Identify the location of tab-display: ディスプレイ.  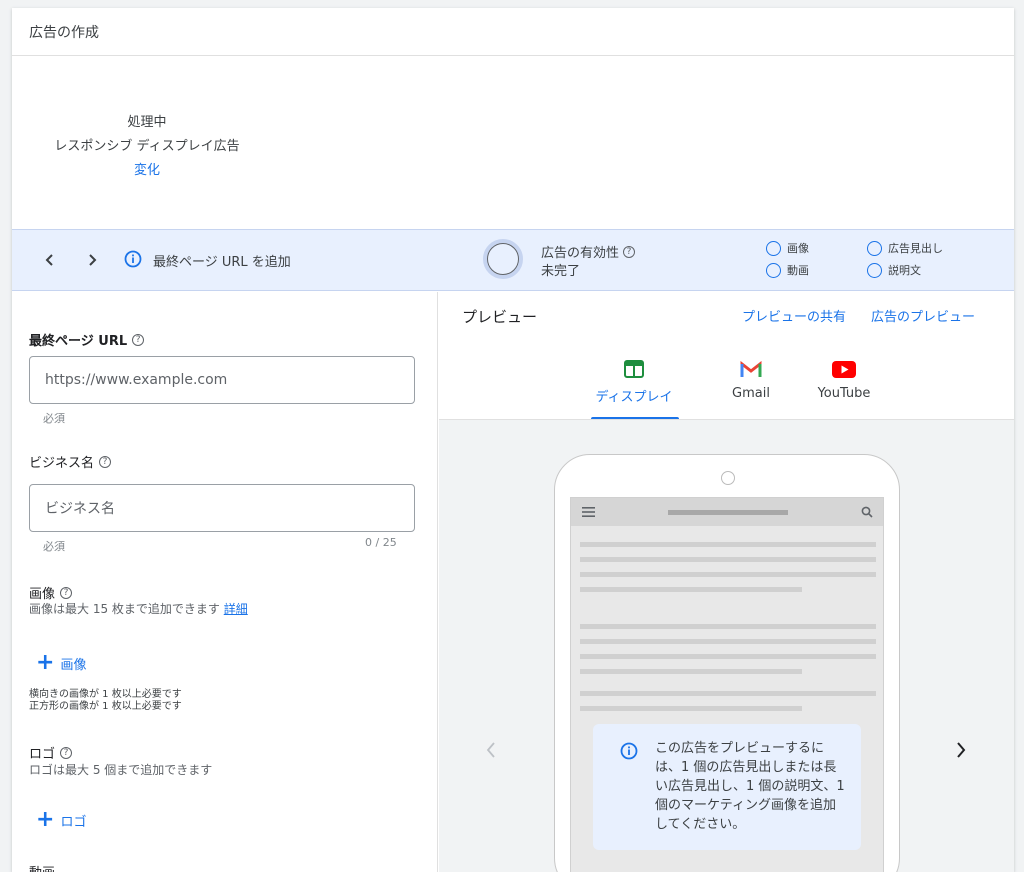
(634, 381).